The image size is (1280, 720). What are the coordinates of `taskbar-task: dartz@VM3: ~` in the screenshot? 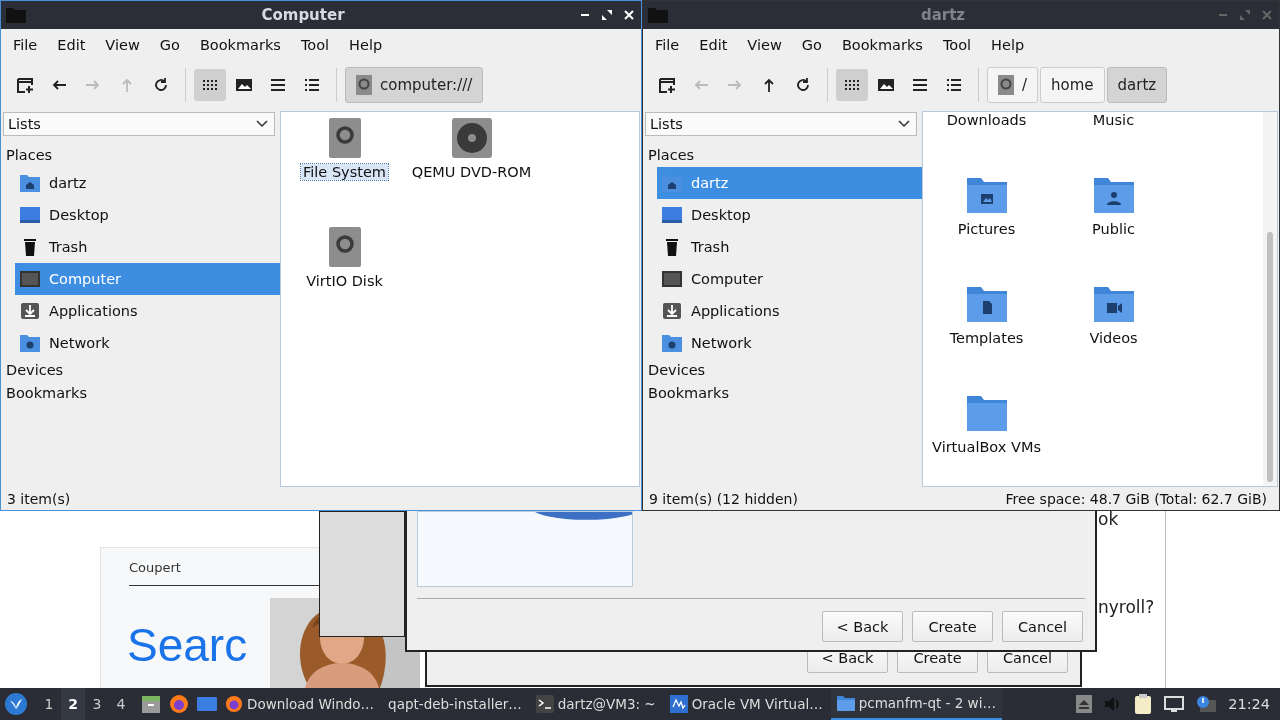 It's located at (595, 704).